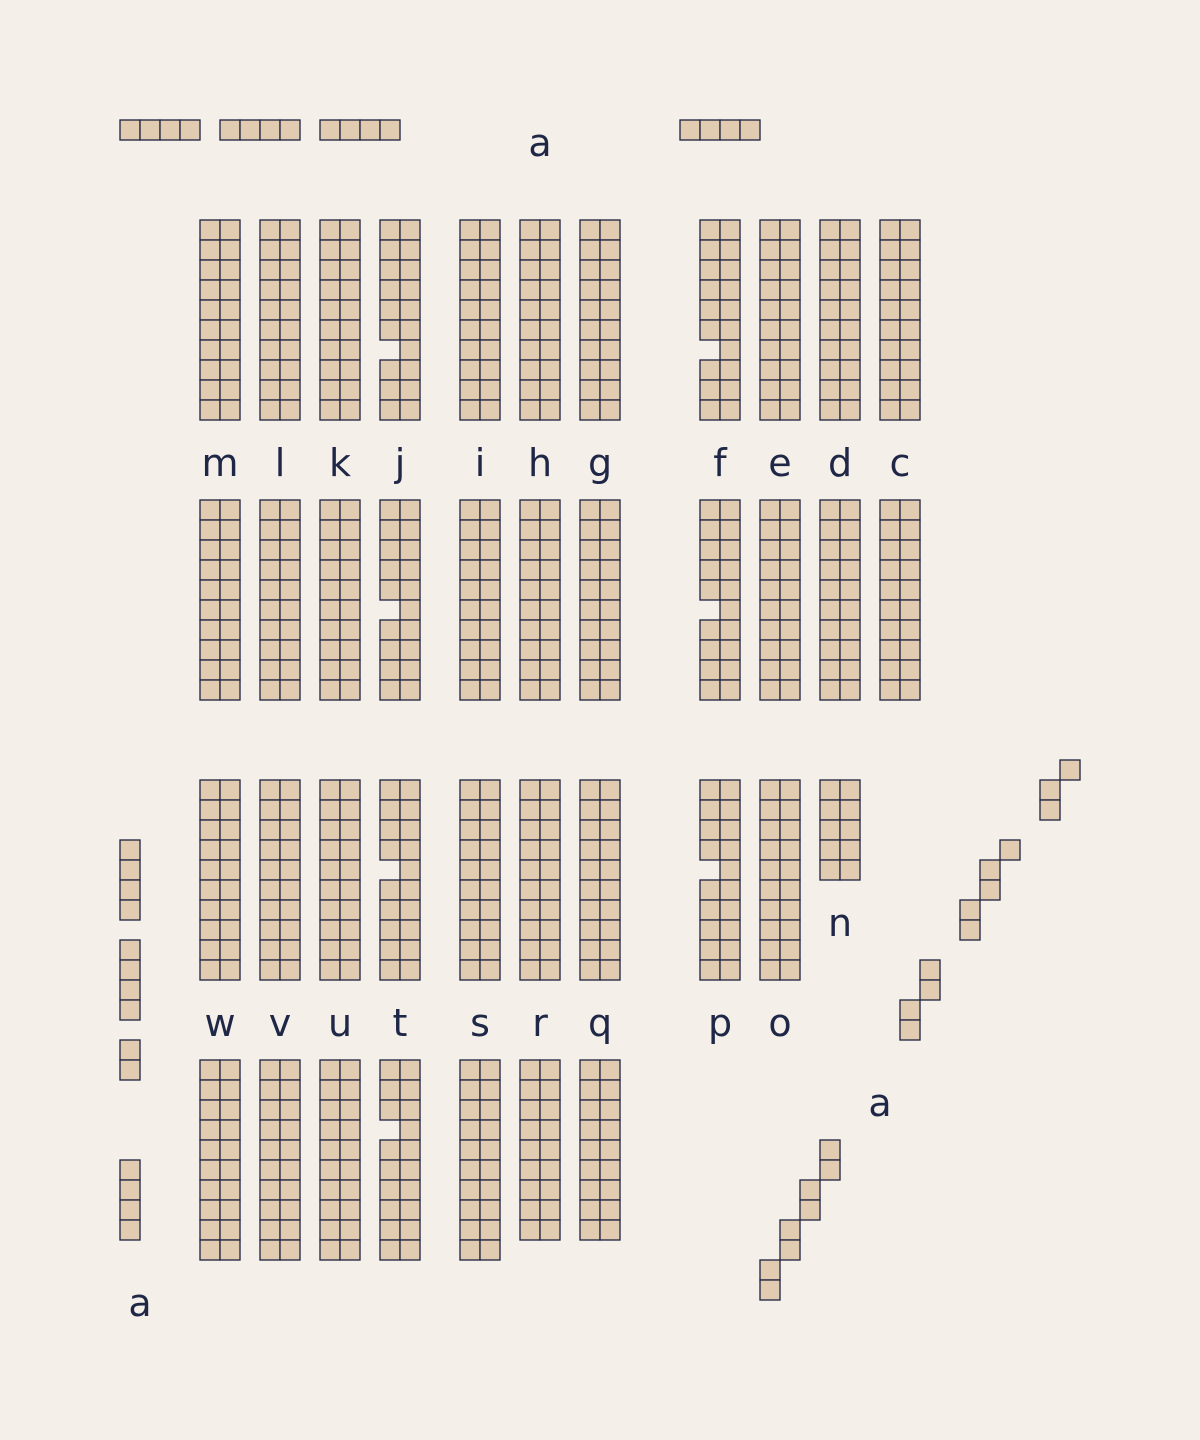  Describe the element at coordinates (370, 130) in the screenshot. I see `seat-section-a-top` at that location.